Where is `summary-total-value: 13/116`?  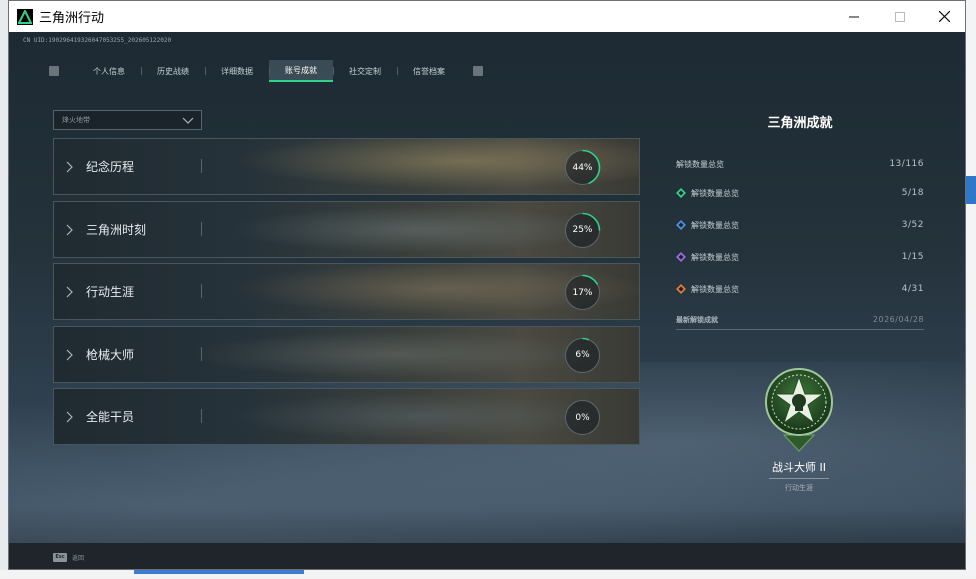
summary-total-value: 13/116 is located at coordinates (906, 164).